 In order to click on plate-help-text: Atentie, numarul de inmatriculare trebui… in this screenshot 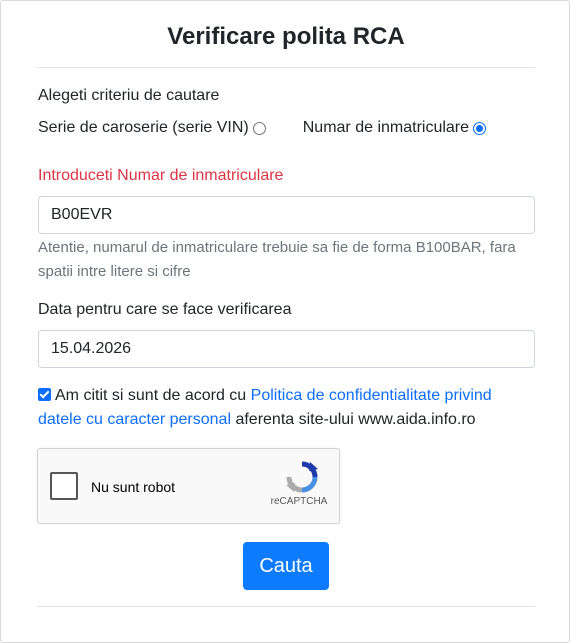, I will do `click(277, 259)`.